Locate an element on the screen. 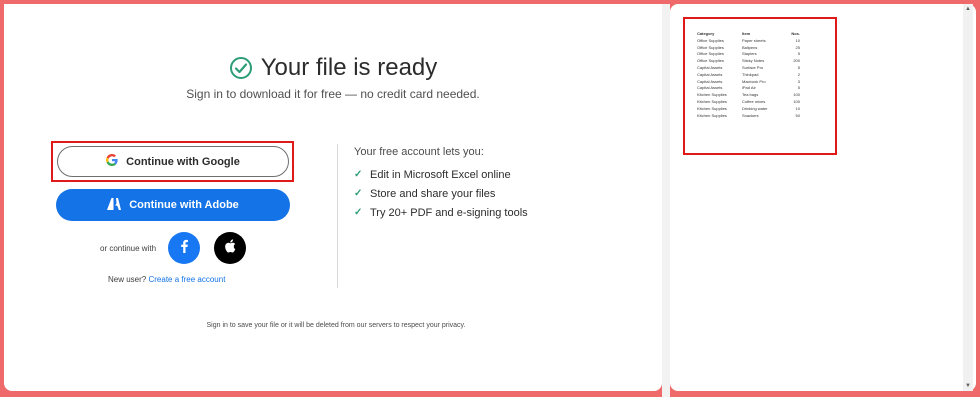  benefit-item: ✓ Try 20+ PDF and e-signing tools is located at coordinates (441, 212).